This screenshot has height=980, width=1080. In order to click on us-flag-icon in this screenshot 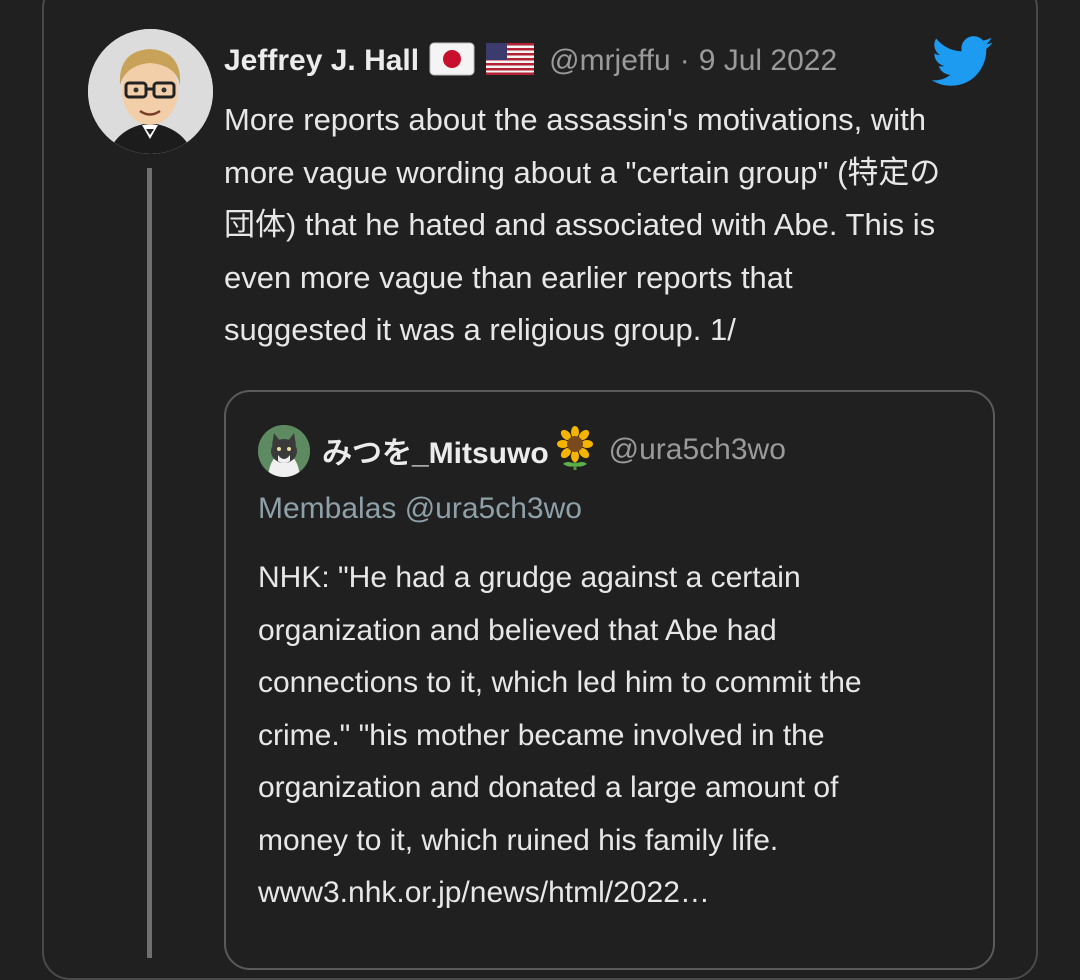, I will do `click(510, 61)`.